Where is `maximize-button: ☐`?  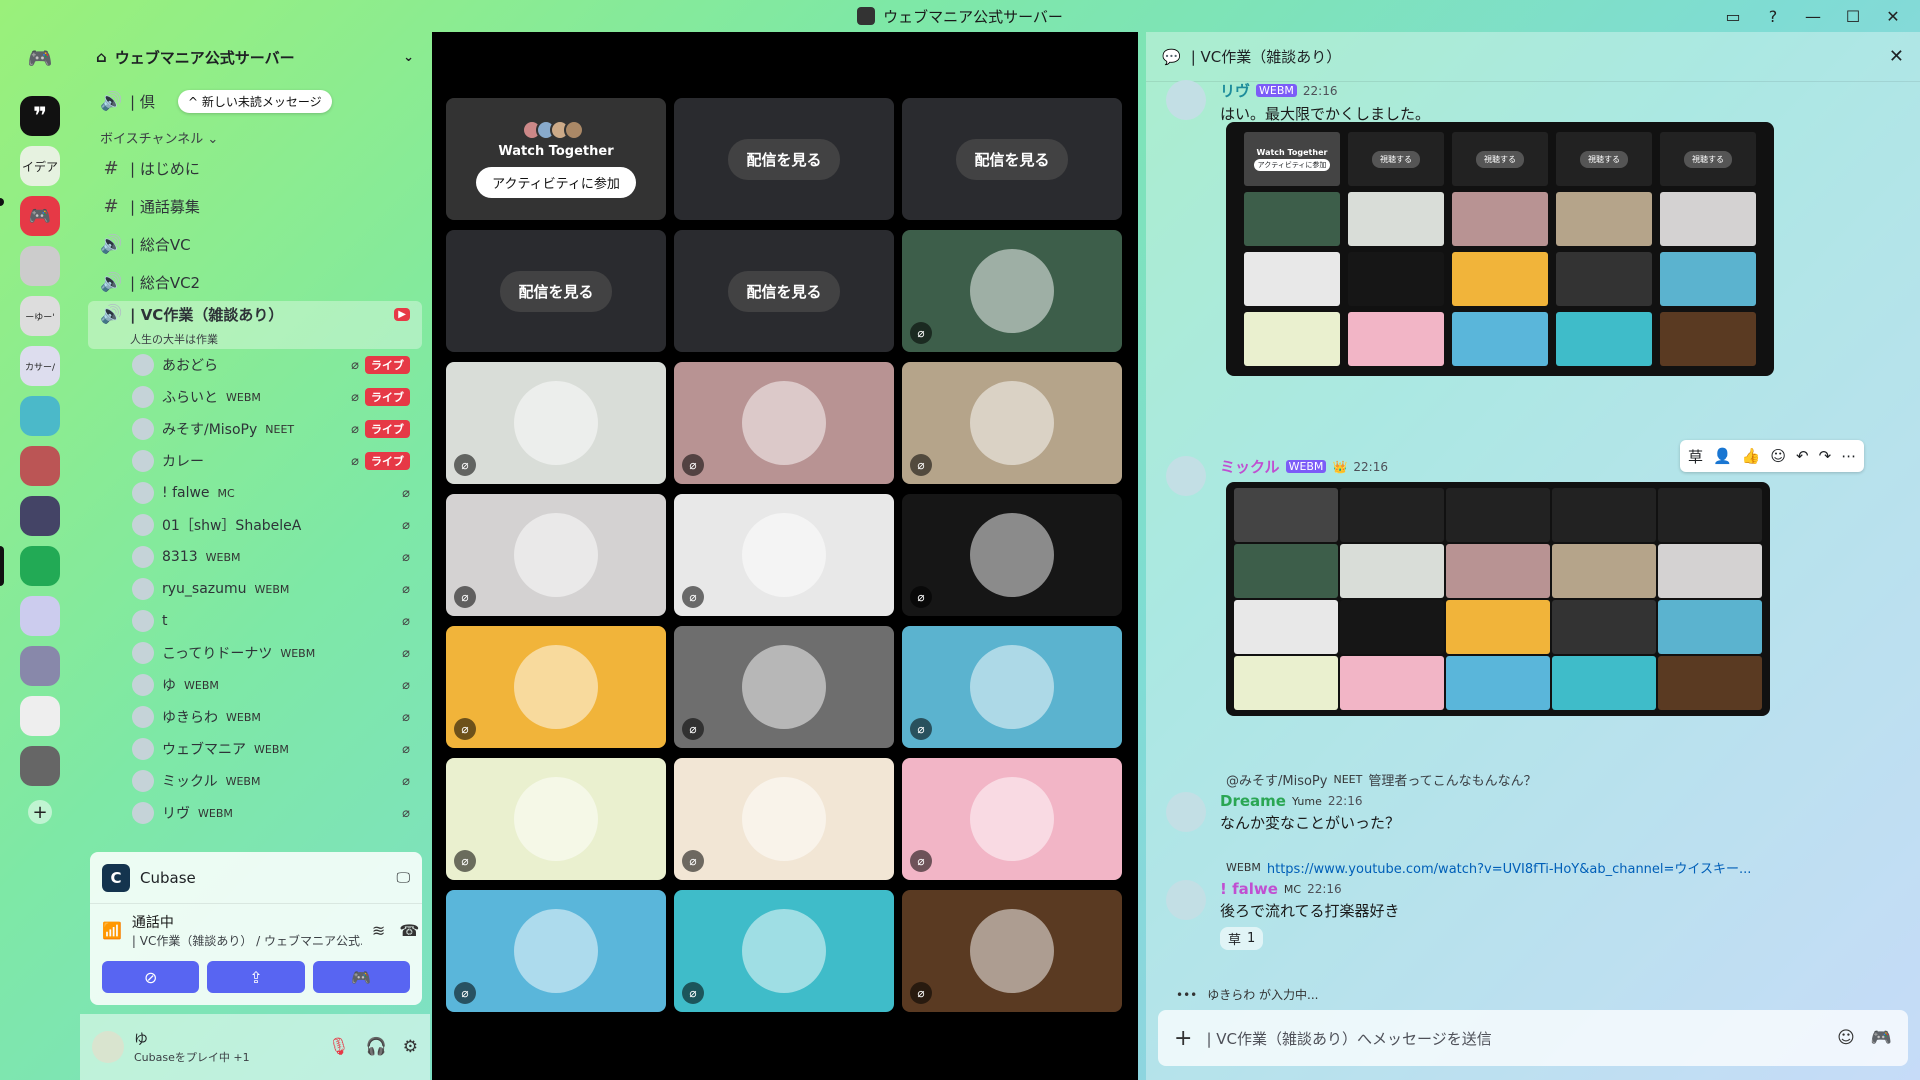
maximize-button: ☐ is located at coordinates (1853, 16).